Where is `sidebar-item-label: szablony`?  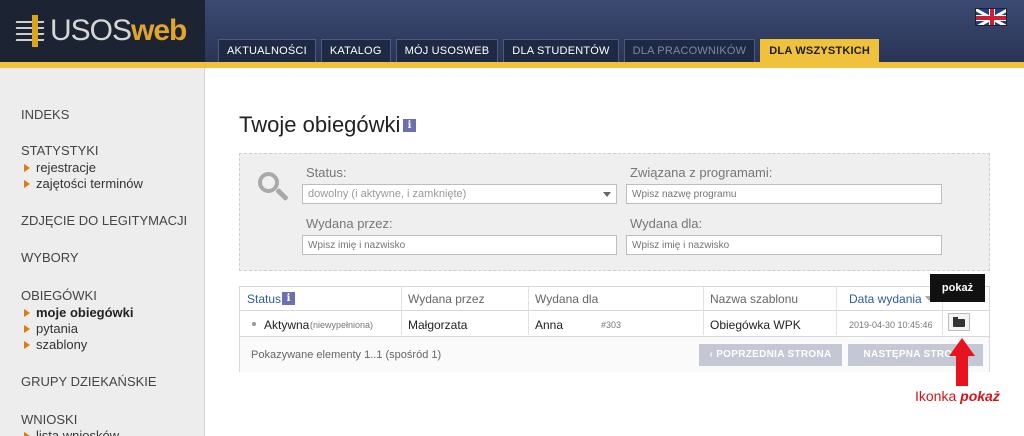 sidebar-item-label: szablony is located at coordinates (62, 344).